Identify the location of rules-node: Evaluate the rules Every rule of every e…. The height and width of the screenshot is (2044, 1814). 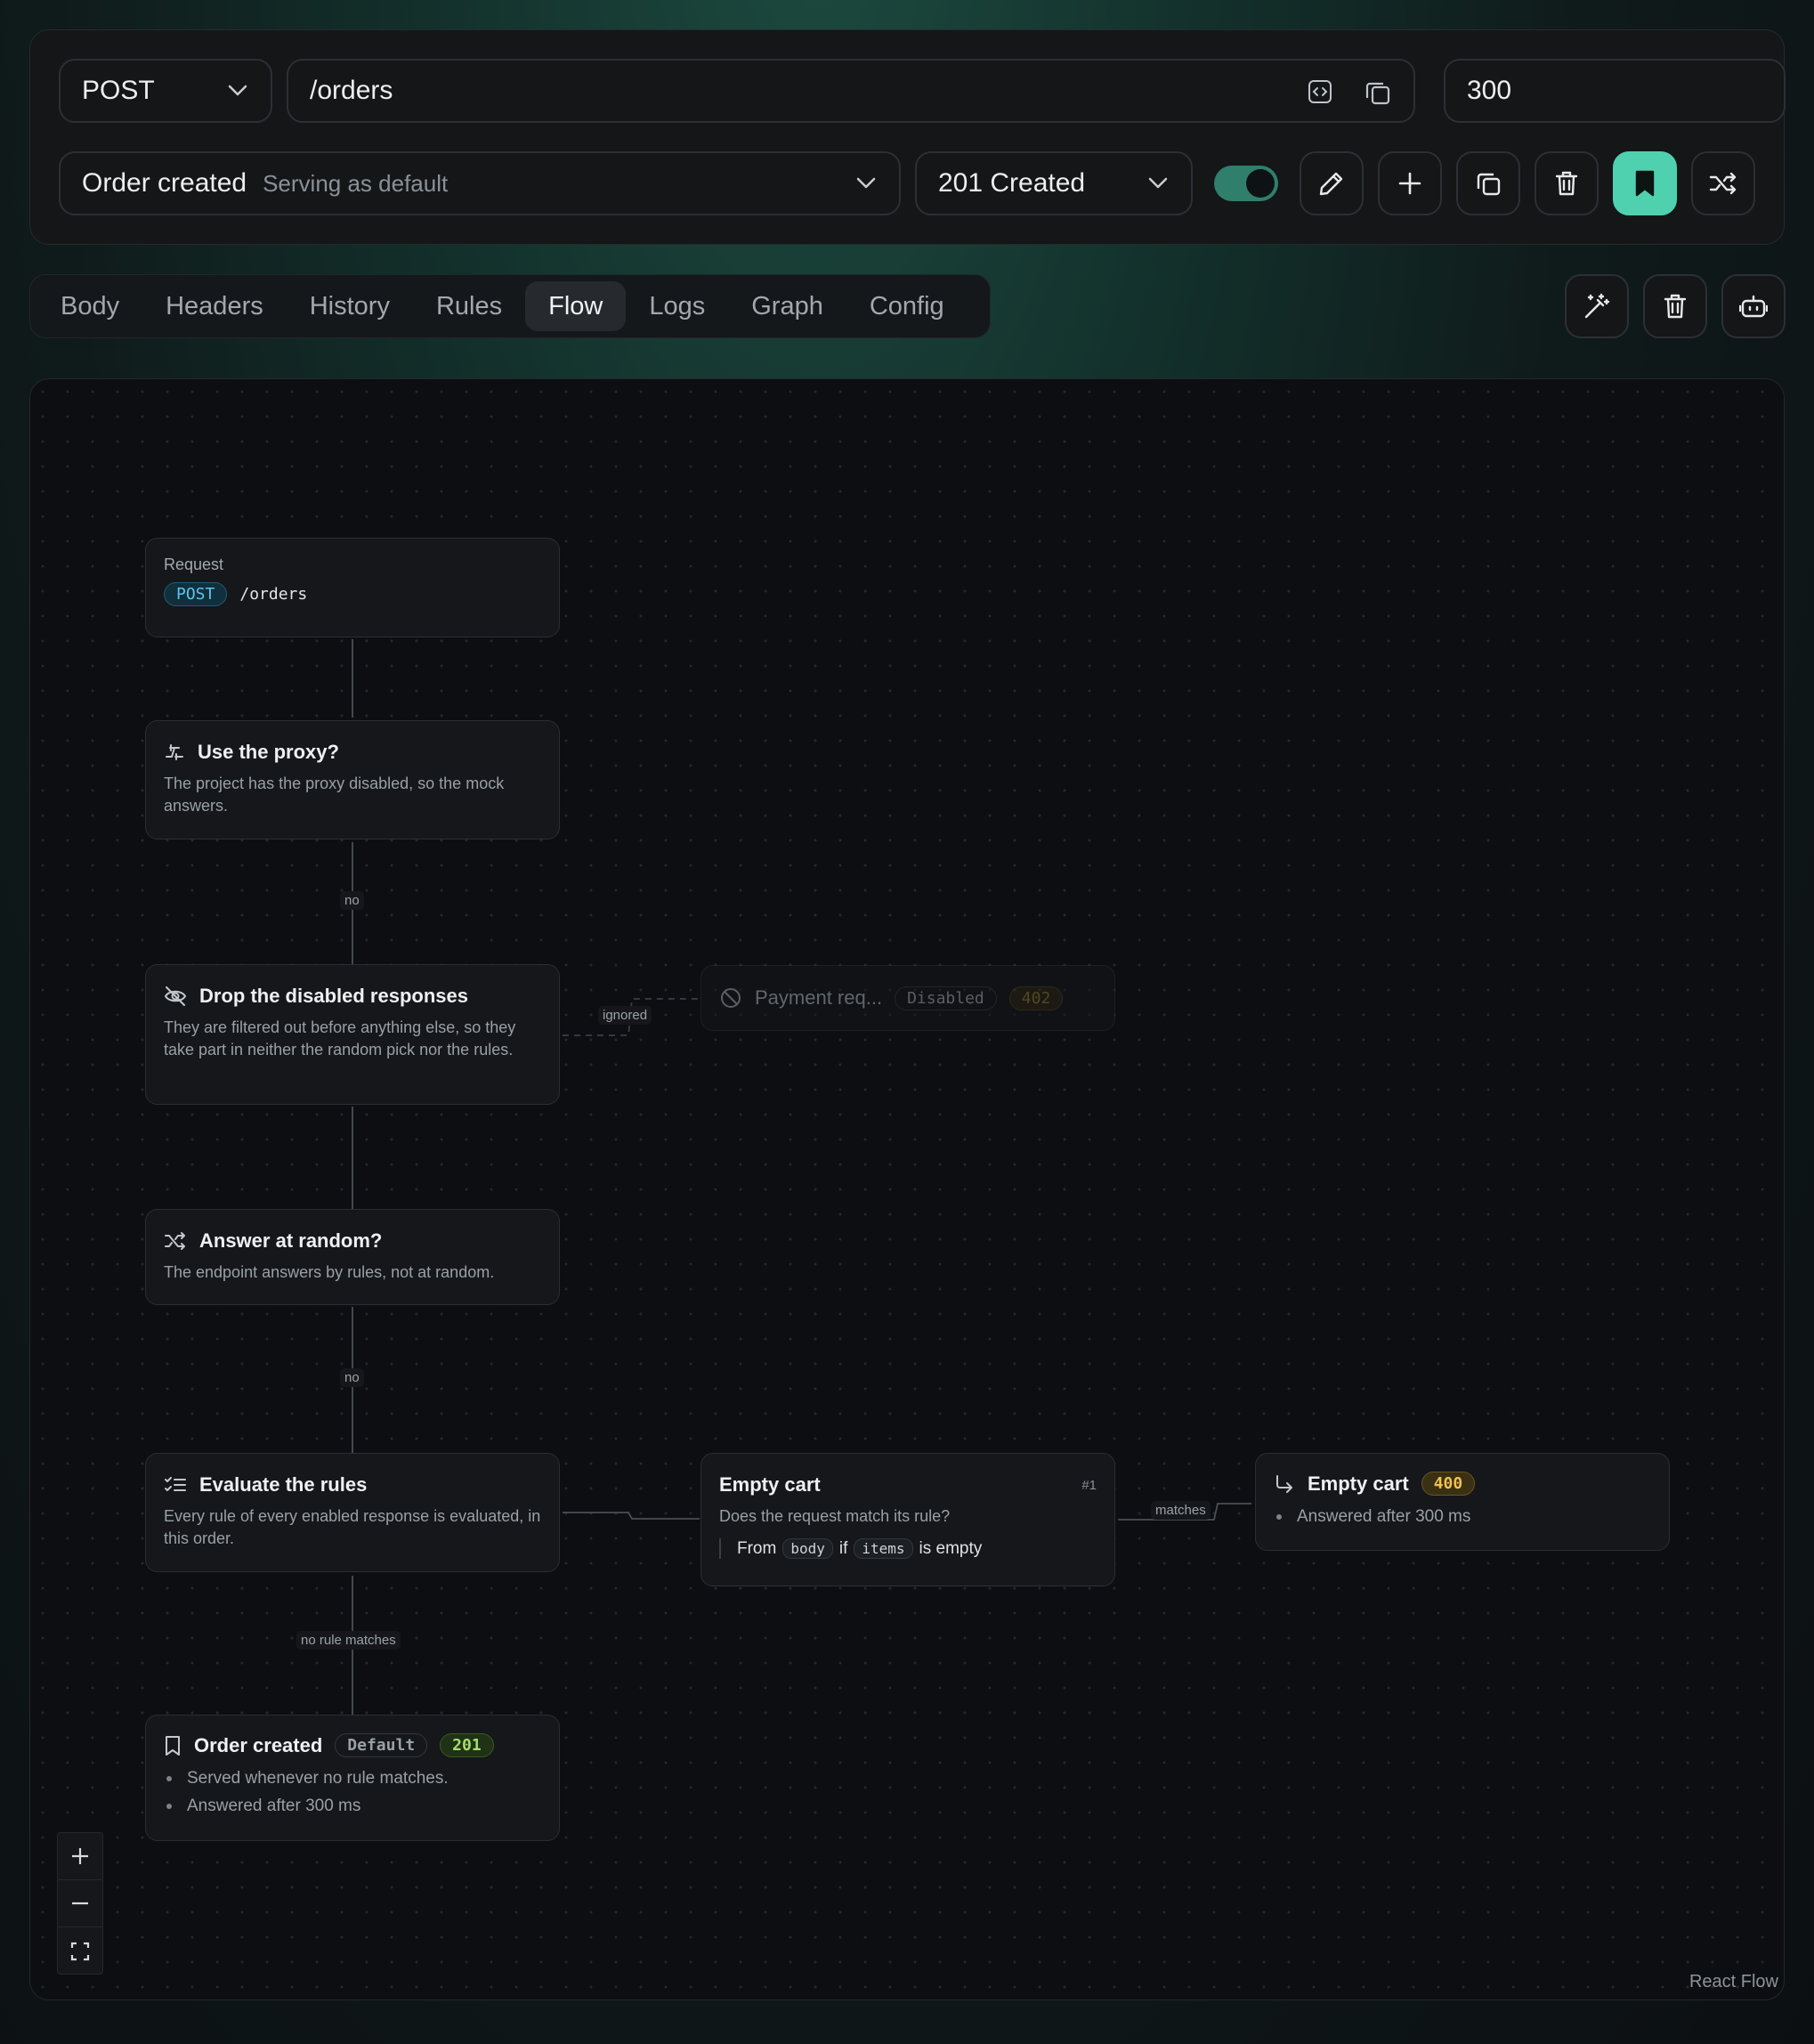
(352, 1513).